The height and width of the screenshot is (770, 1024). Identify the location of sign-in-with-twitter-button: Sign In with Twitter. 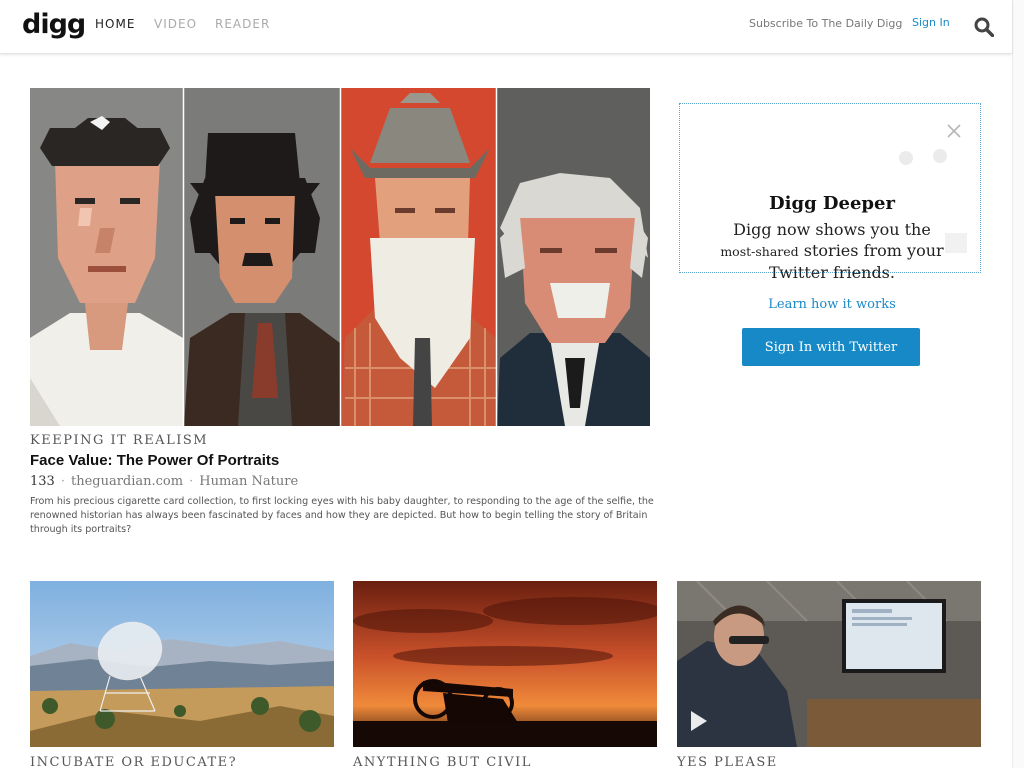
(831, 347).